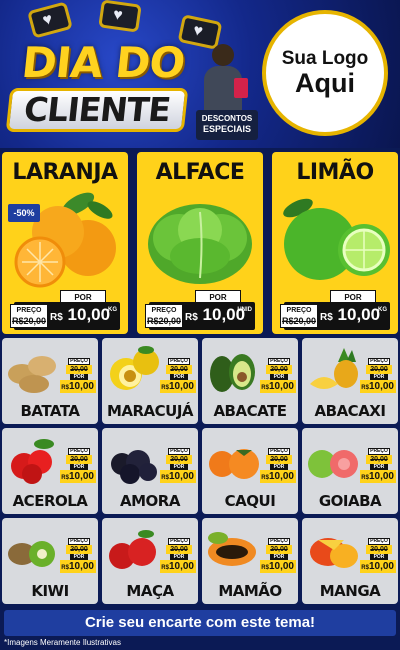 The height and width of the screenshot is (650, 400). I want to click on product-card-manga: PREÇO 20,00 POR R$10,00 MANGA, so click(350, 561).